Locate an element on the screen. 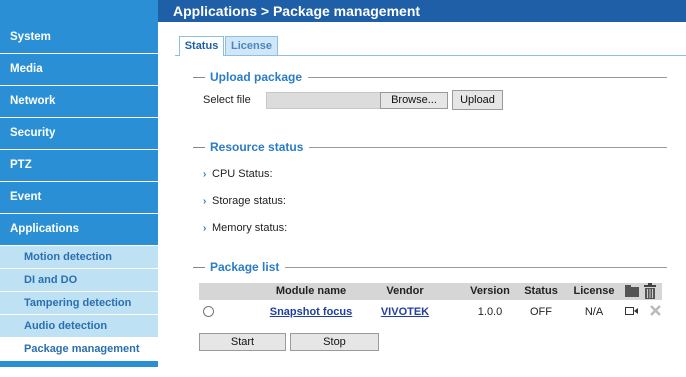  storage-status-row: › Storage status: is located at coordinates (244, 201).